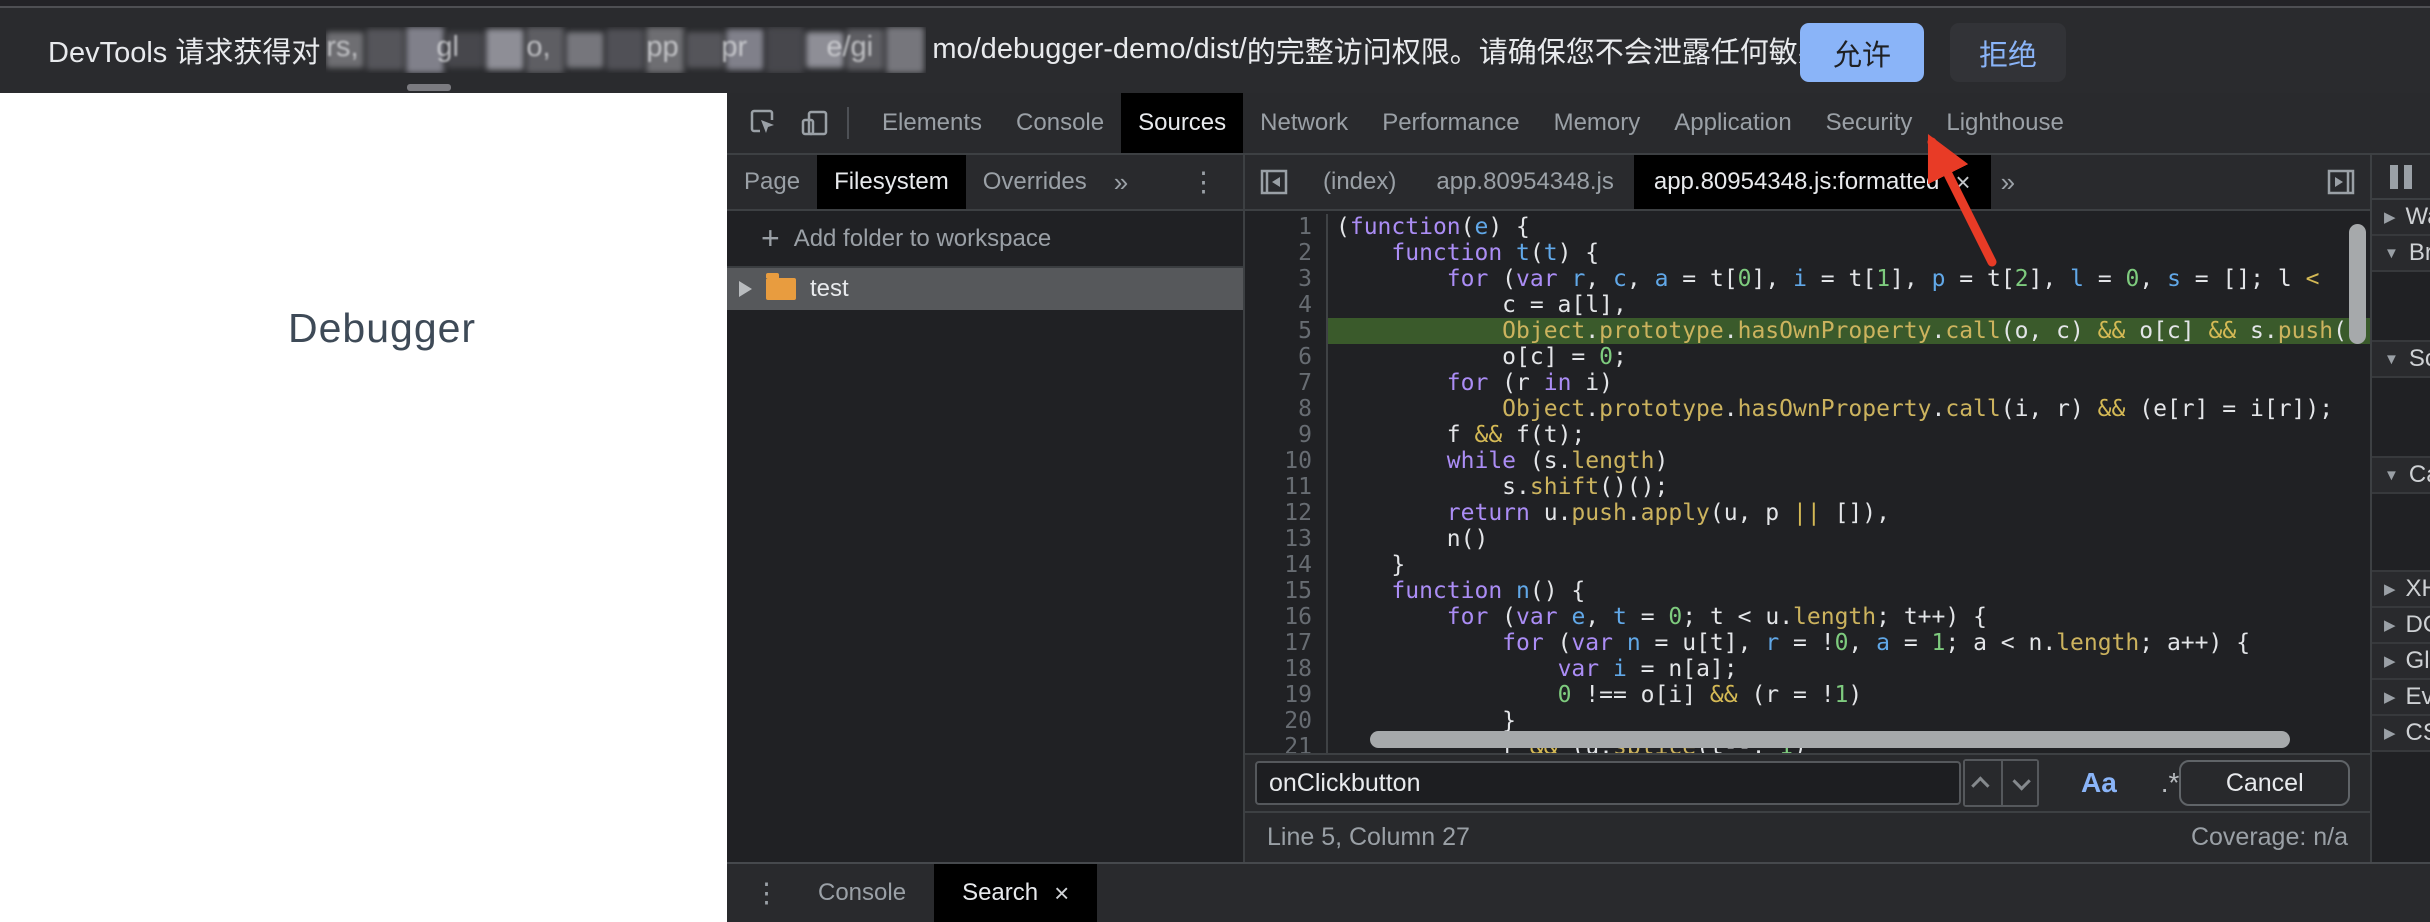  I want to click on window-top-strip, so click(1215, 4).